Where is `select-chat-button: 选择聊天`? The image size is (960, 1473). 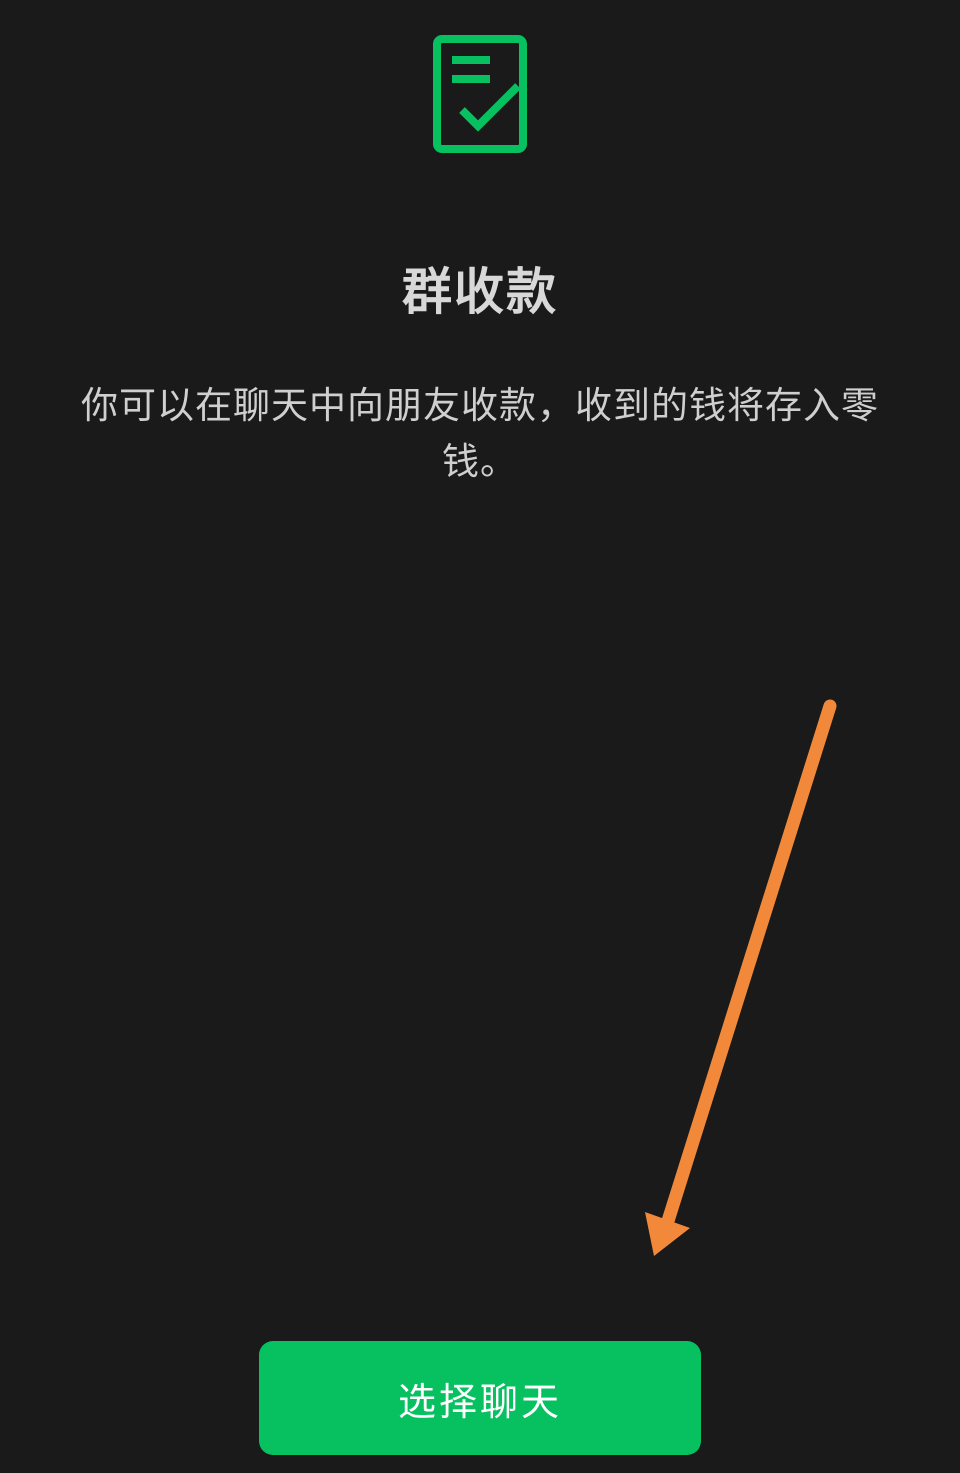
select-chat-button: 选择聊天 is located at coordinates (480, 1398).